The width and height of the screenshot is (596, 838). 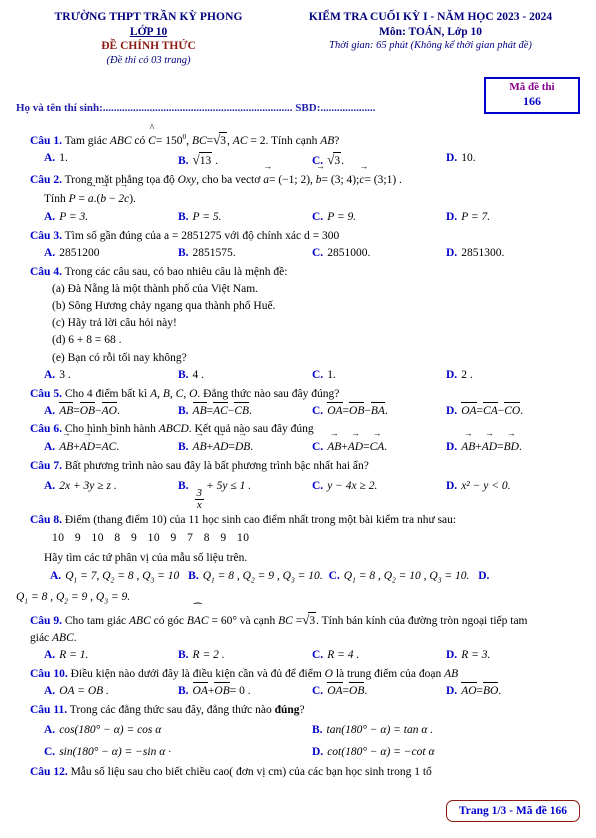 I want to click on q9-option-b: B. R = 2 ., so click(x=245, y=656).